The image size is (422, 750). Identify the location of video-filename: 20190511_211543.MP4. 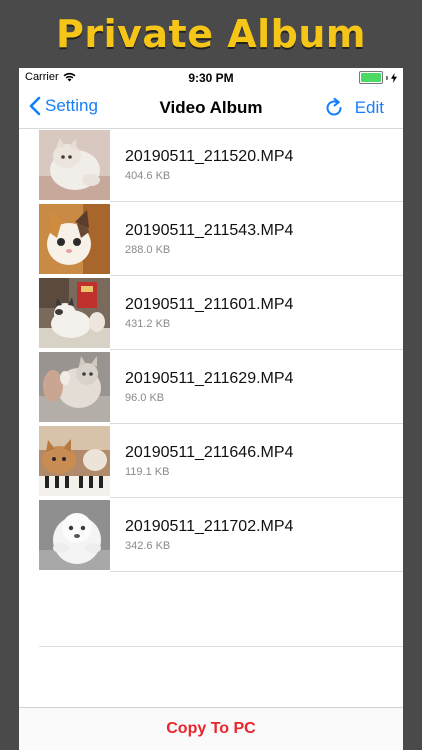
(209, 230).